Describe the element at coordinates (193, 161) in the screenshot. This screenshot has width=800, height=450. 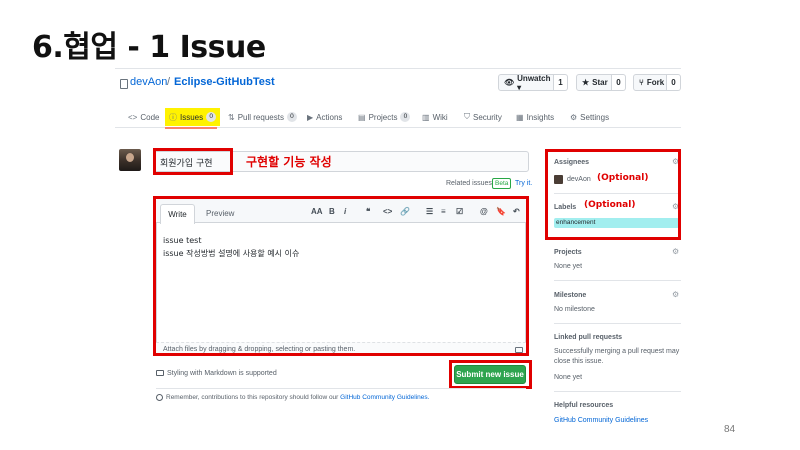
I see `title-highlight-box` at that location.